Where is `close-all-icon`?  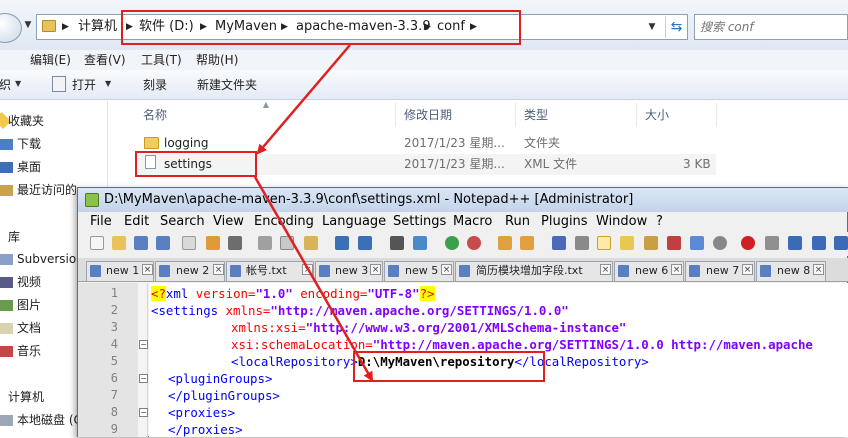 close-all-icon is located at coordinates (213, 243).